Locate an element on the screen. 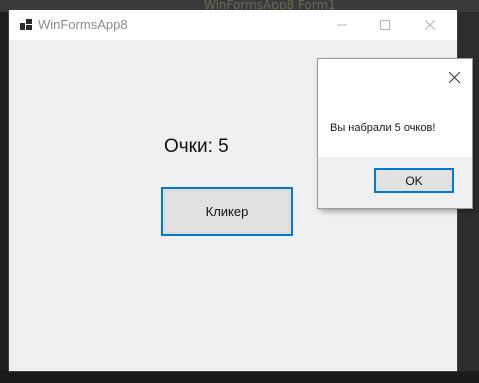 Image resolution: width=479 pixels, height=383 pixels. clicker-button-focus-frame is located at coordinates (227, 211).